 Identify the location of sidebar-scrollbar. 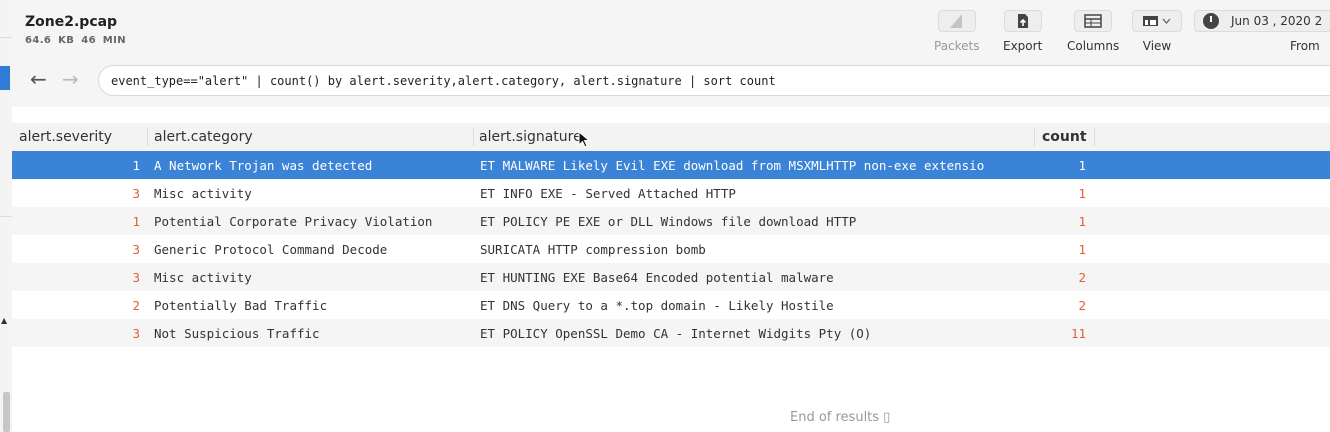
(6, 412).